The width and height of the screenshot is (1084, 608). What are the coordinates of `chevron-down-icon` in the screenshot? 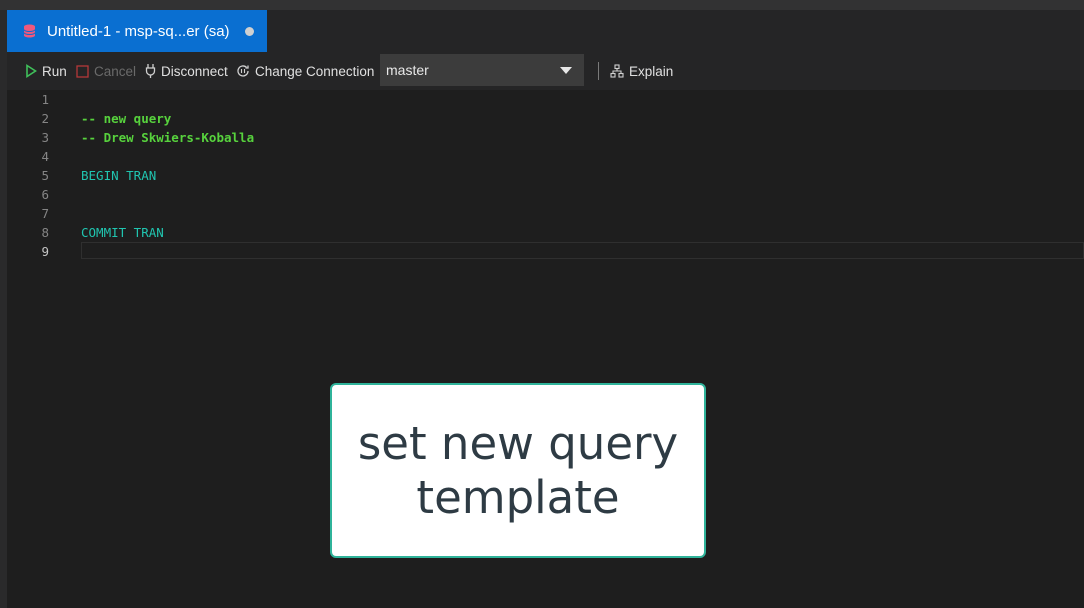 It's located at (566, 70).